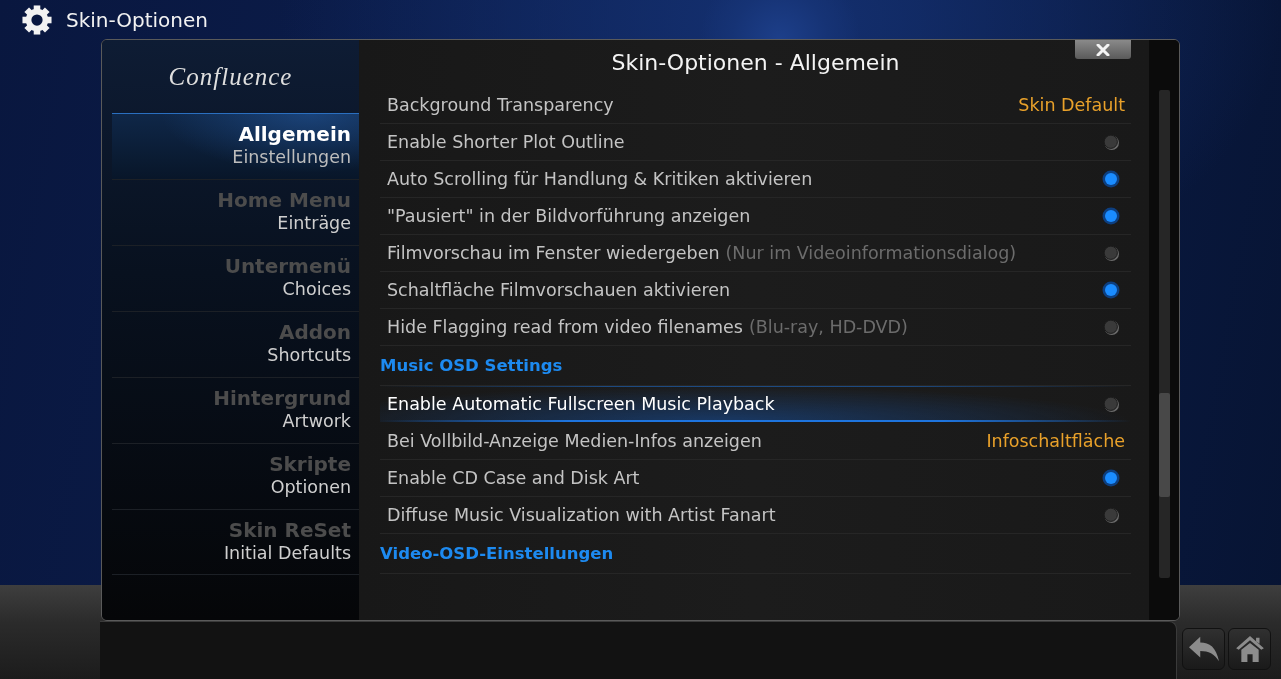  Describe the element at coordinates (755, 142) in the screenshot. I see `setting-row: Enable Shorter Plot Outline` at that location.